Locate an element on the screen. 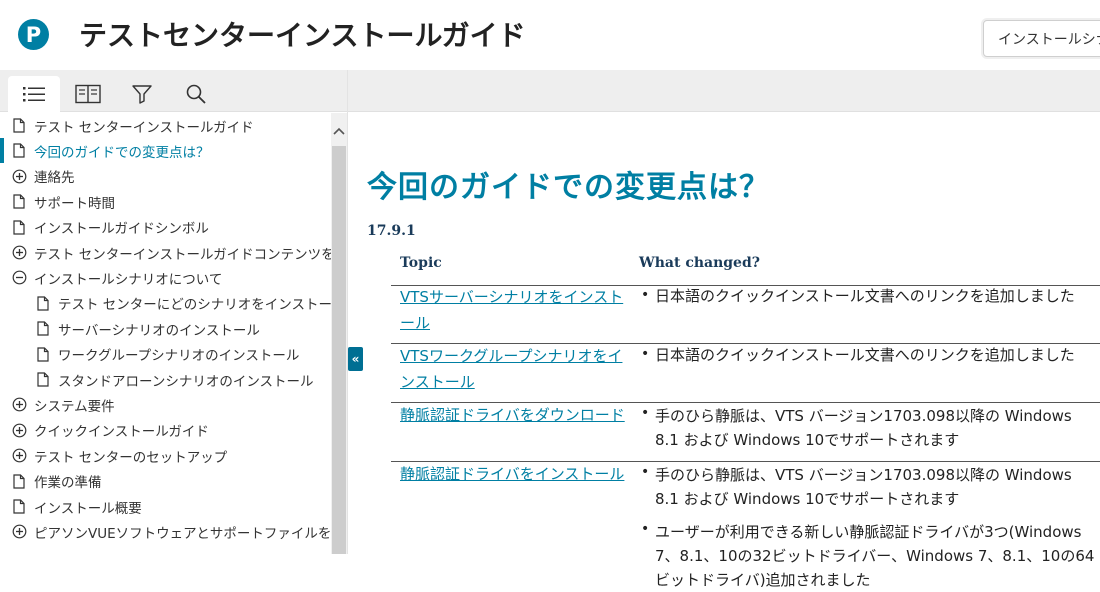  sidebar-scrollbar is located at coordinates (339, 333).